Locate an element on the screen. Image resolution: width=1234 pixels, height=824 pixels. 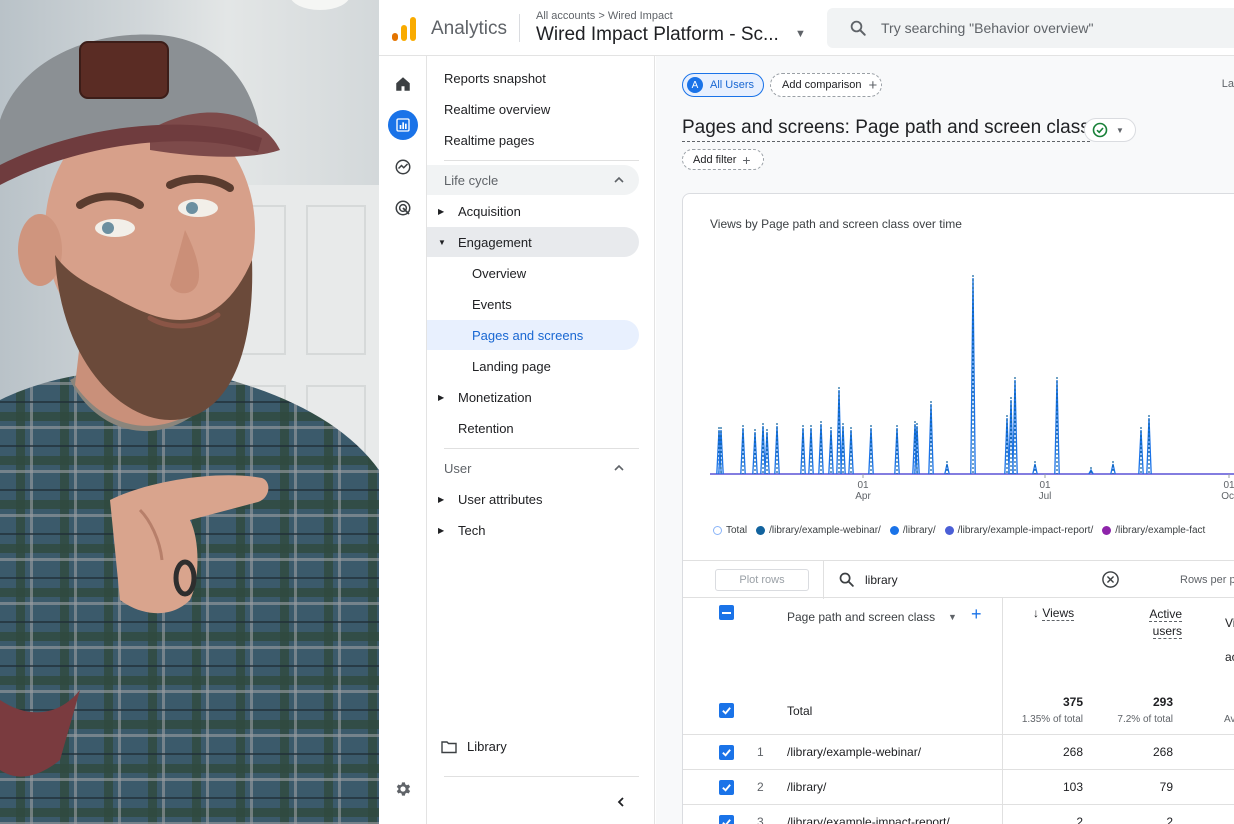
nav-item-monetization: ▶ Monetization is located at coordinates (533, 397).